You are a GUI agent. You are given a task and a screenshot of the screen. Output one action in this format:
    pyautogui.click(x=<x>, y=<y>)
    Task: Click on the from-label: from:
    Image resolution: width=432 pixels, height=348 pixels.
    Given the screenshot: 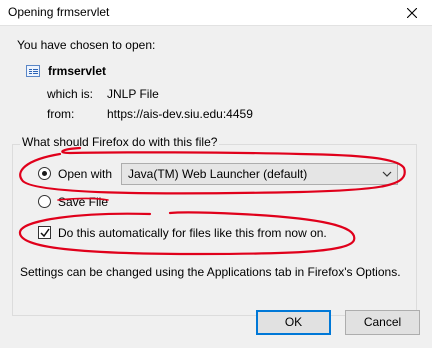 What is the action you would take?
    pyautogui.click(x=61, y=114)
    